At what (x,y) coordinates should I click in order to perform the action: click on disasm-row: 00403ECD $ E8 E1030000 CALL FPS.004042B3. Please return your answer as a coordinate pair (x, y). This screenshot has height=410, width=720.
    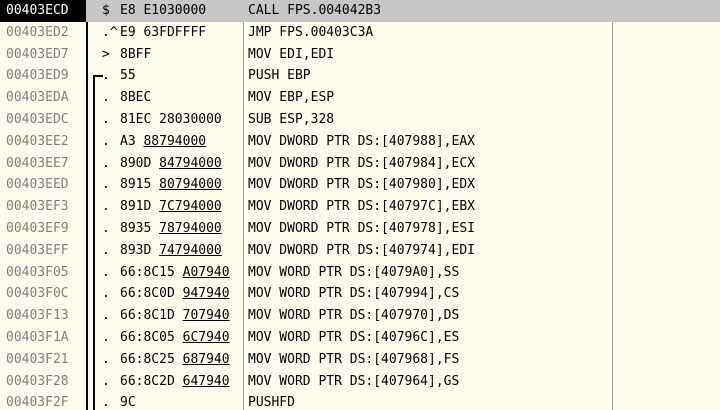
    Looking at the image, I should click on (360, 11).